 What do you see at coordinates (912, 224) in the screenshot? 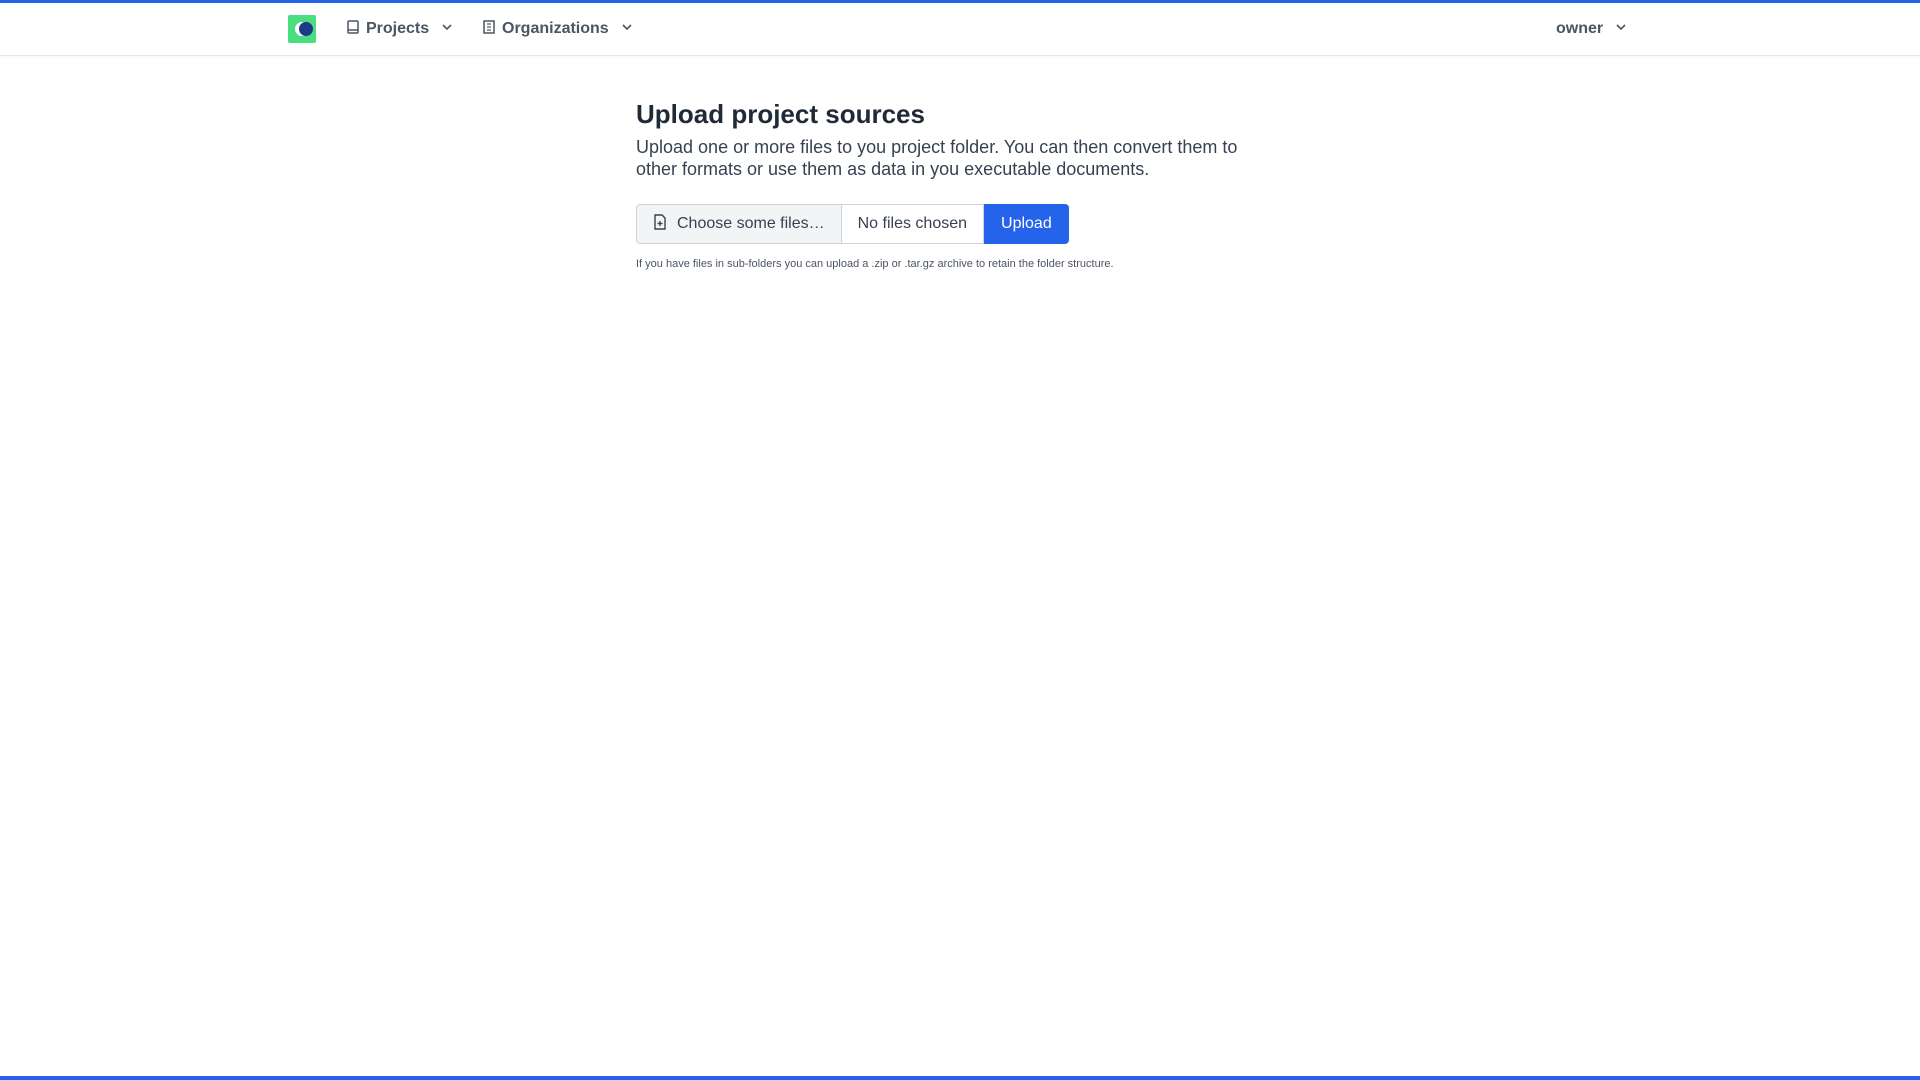
I see `file-status: No files chosen` at bounding box center [912, 224].